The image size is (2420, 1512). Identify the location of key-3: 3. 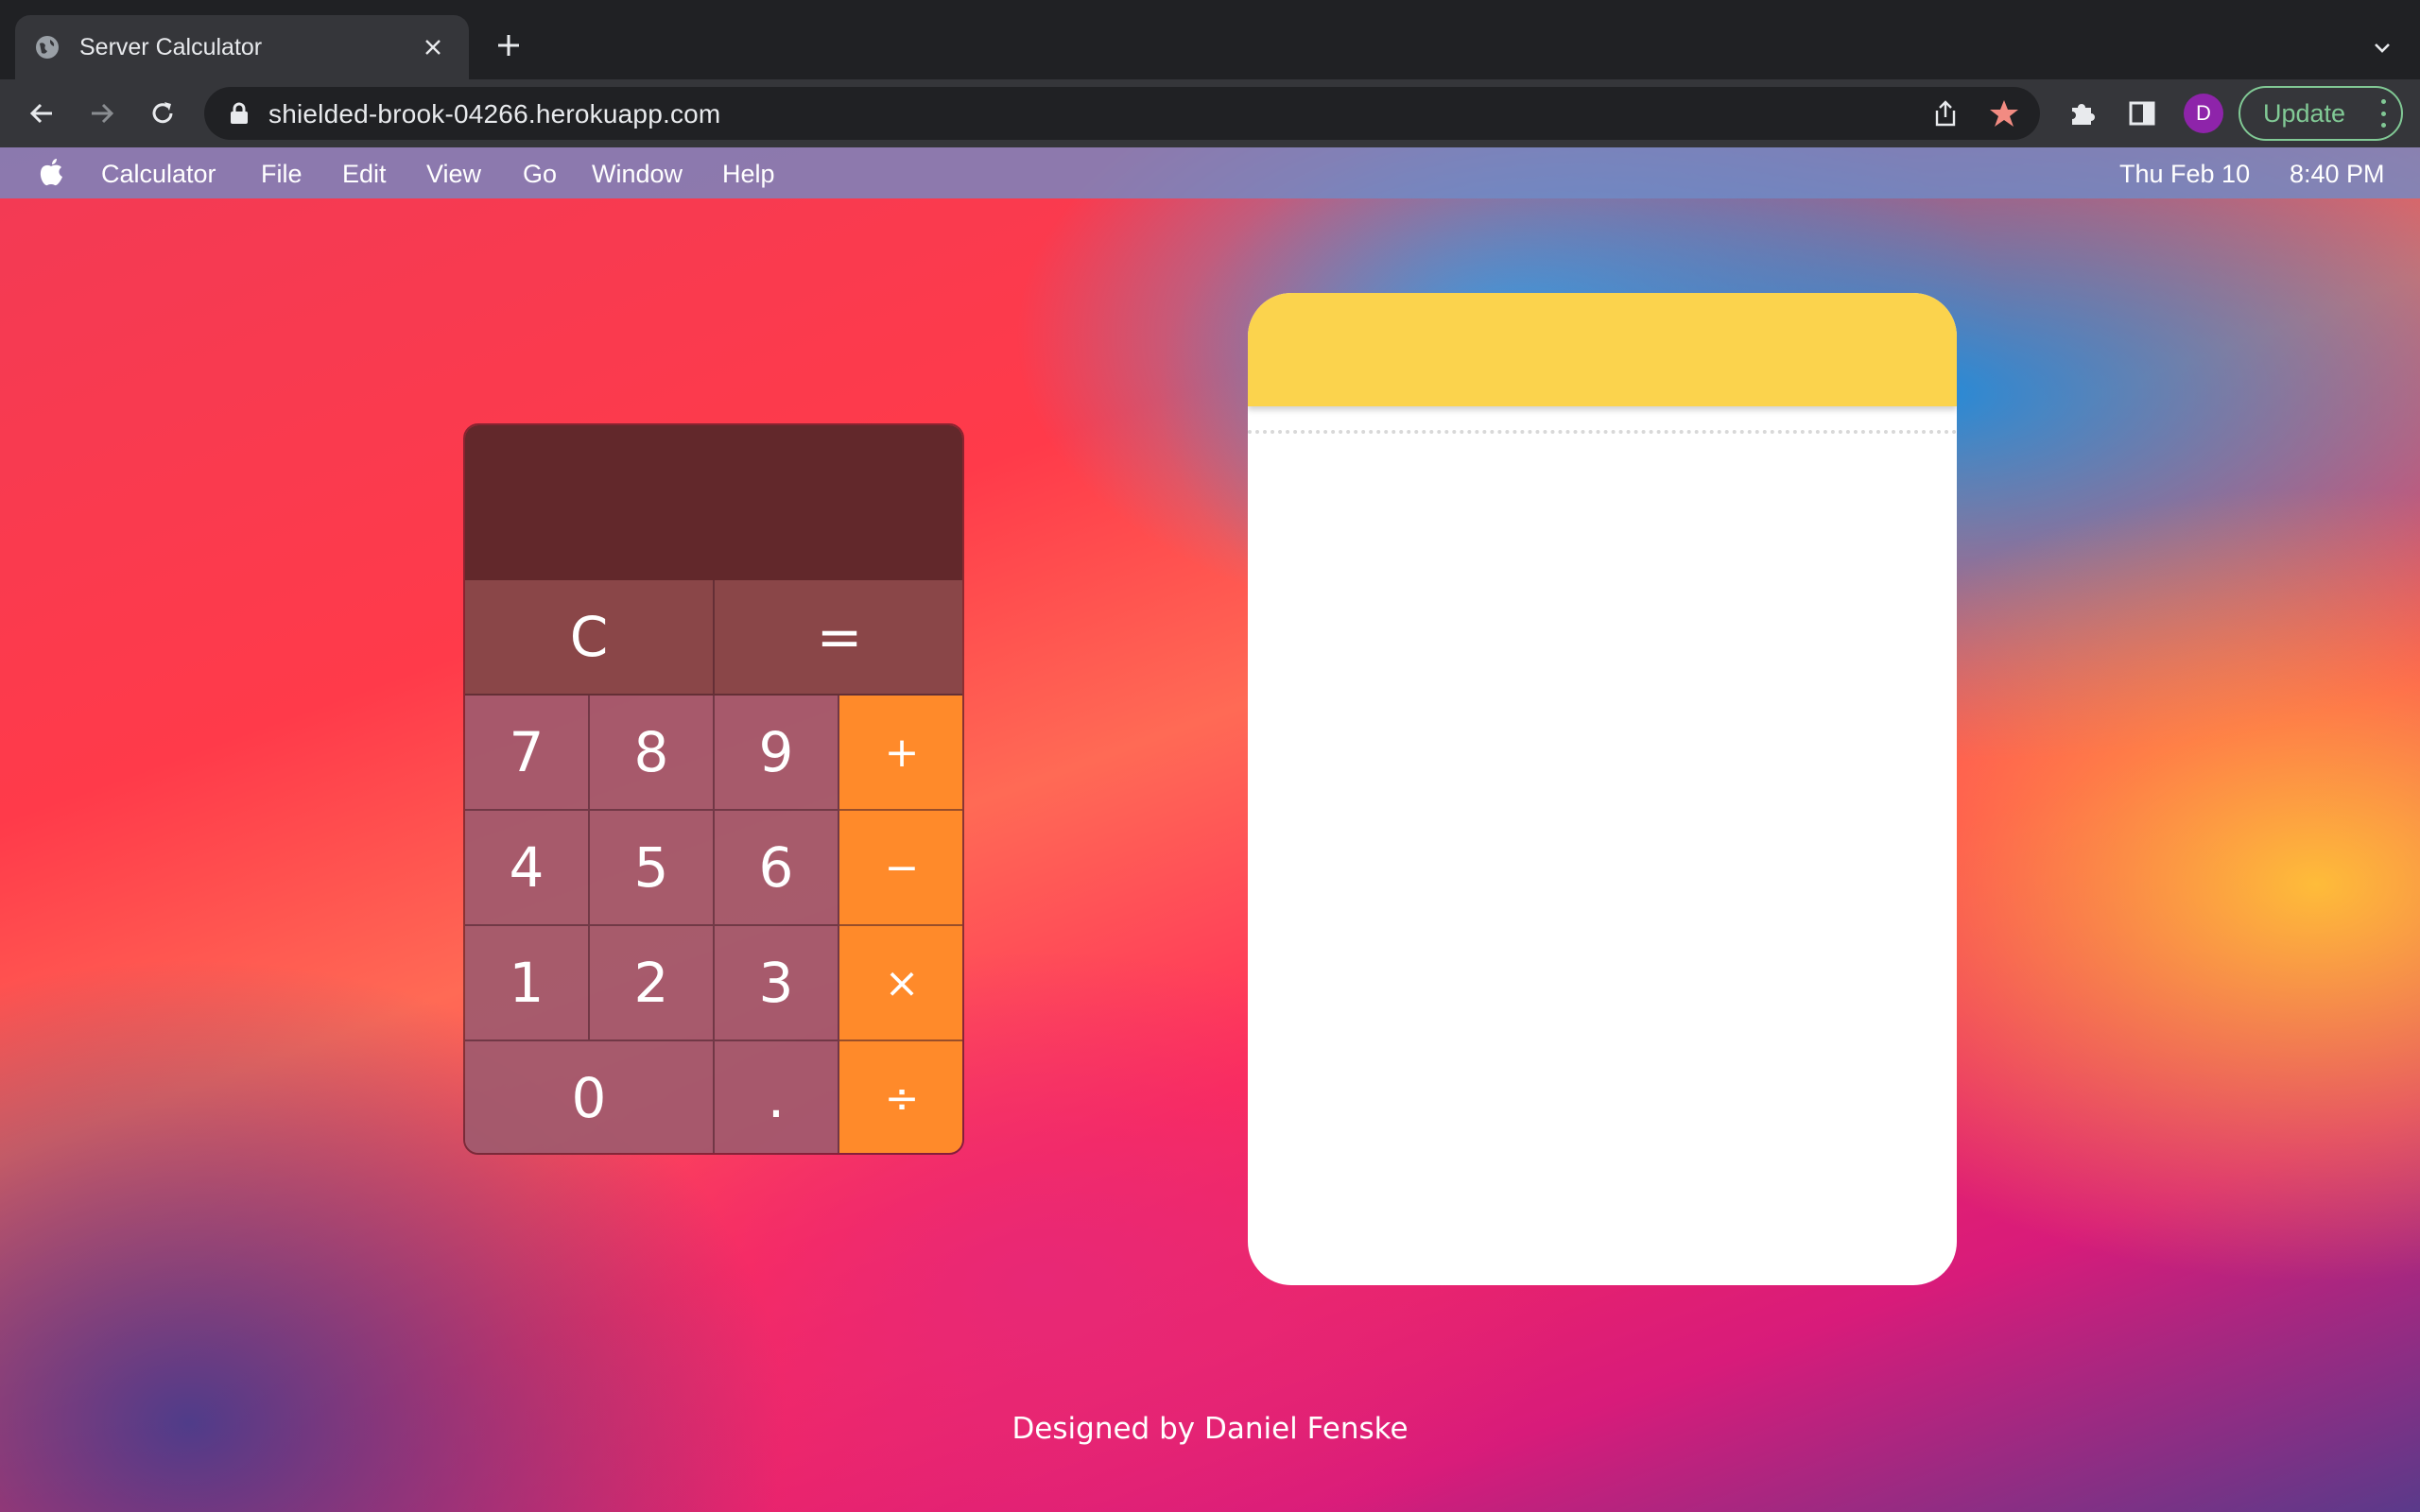
(777, 983).